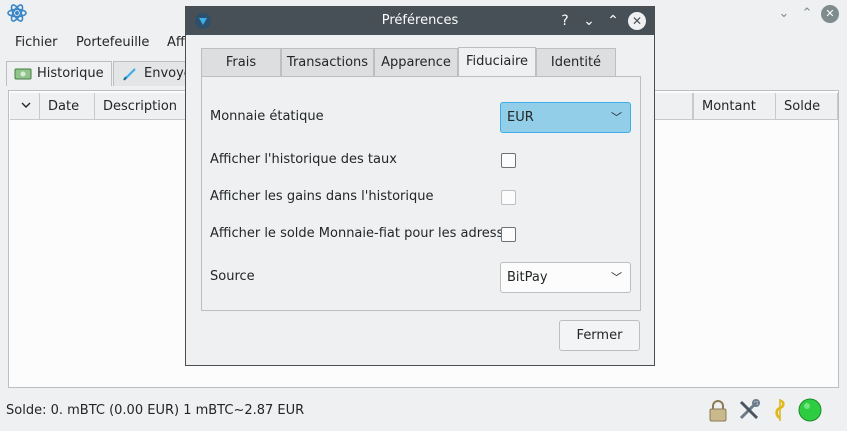 This screenshot has width=847, height=431. I want to click on tab-apparence: Apparence, so click(416, 62).